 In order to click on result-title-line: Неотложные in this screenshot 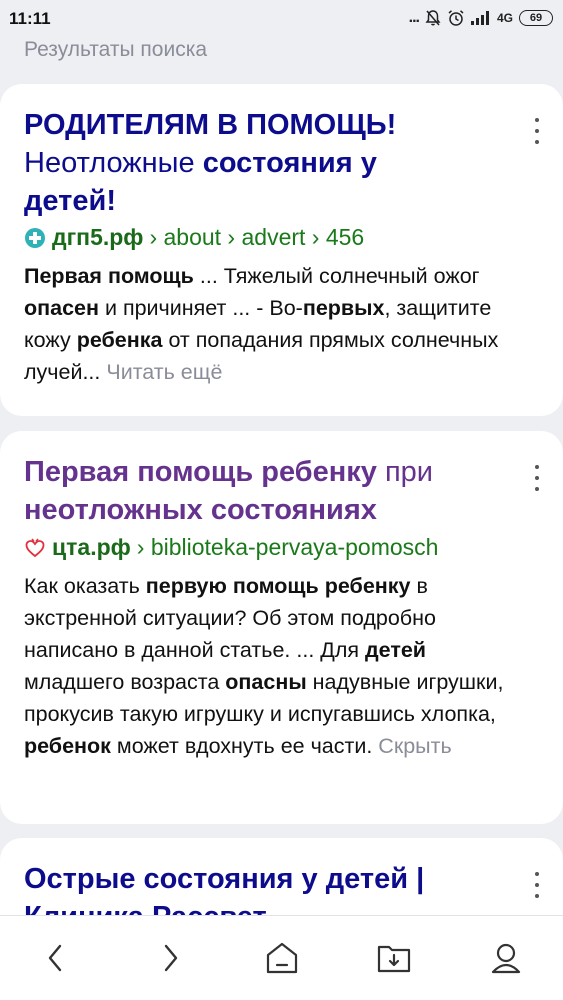, I will do `click(113, 163)`.